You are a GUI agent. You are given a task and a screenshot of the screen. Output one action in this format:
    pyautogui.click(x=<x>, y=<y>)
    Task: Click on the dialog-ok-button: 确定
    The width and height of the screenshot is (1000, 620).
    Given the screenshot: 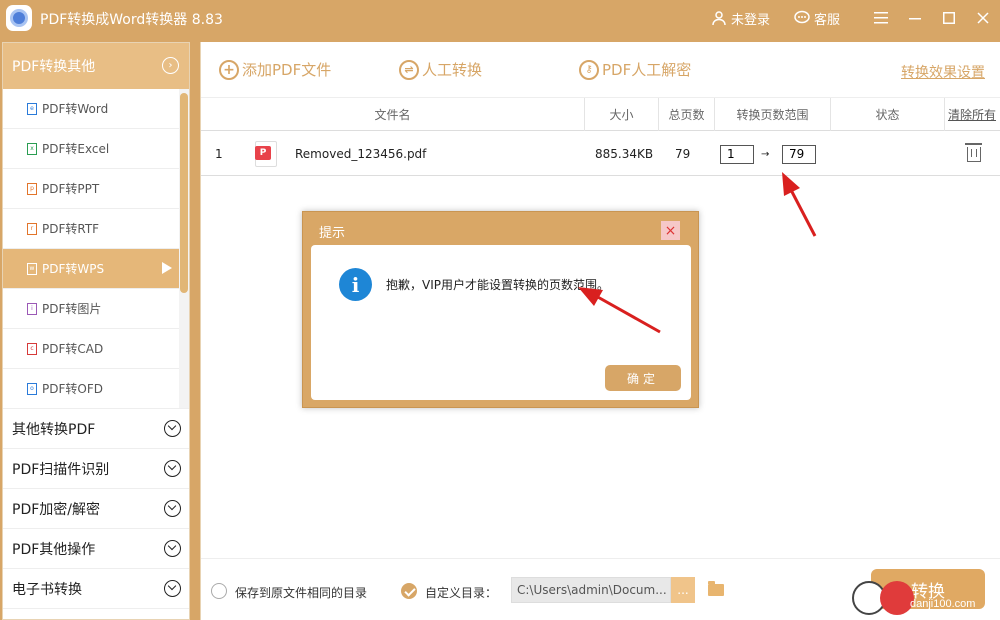 What is the action you would take?
    pyautogui.click(x=643, y=378)
    